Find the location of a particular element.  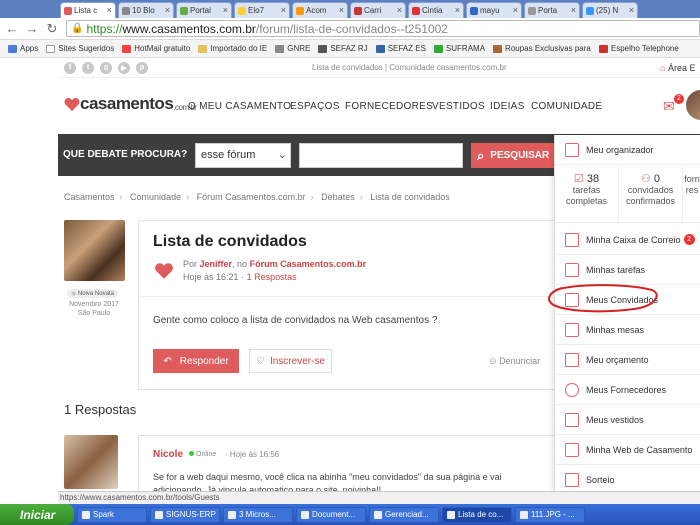

forum-link: Fórum Casamentos.com.br is located at coordinates (308, 264).